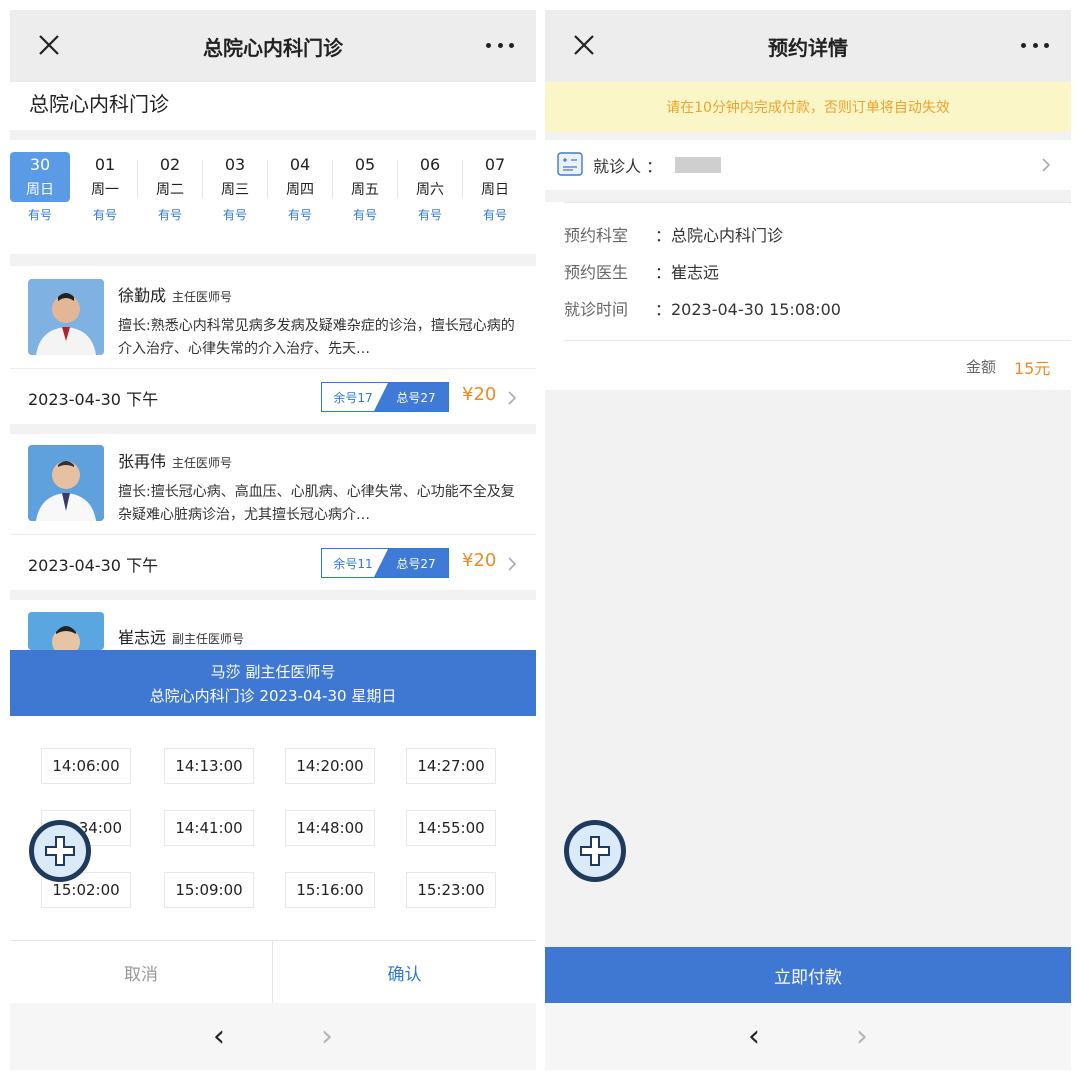 The height and width of the screenshot is (1080, 1080). What do you see at coordinates (596, 235) in the screenshot?
I see `info-label: 预约科室` at bounding box center [596, 235].